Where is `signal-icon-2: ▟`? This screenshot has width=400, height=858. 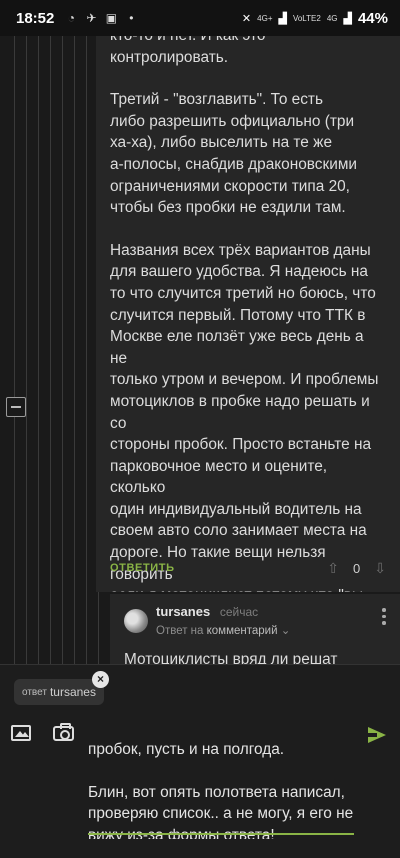
signal-icon-2: ▟ is located at coordinates (347, 18).